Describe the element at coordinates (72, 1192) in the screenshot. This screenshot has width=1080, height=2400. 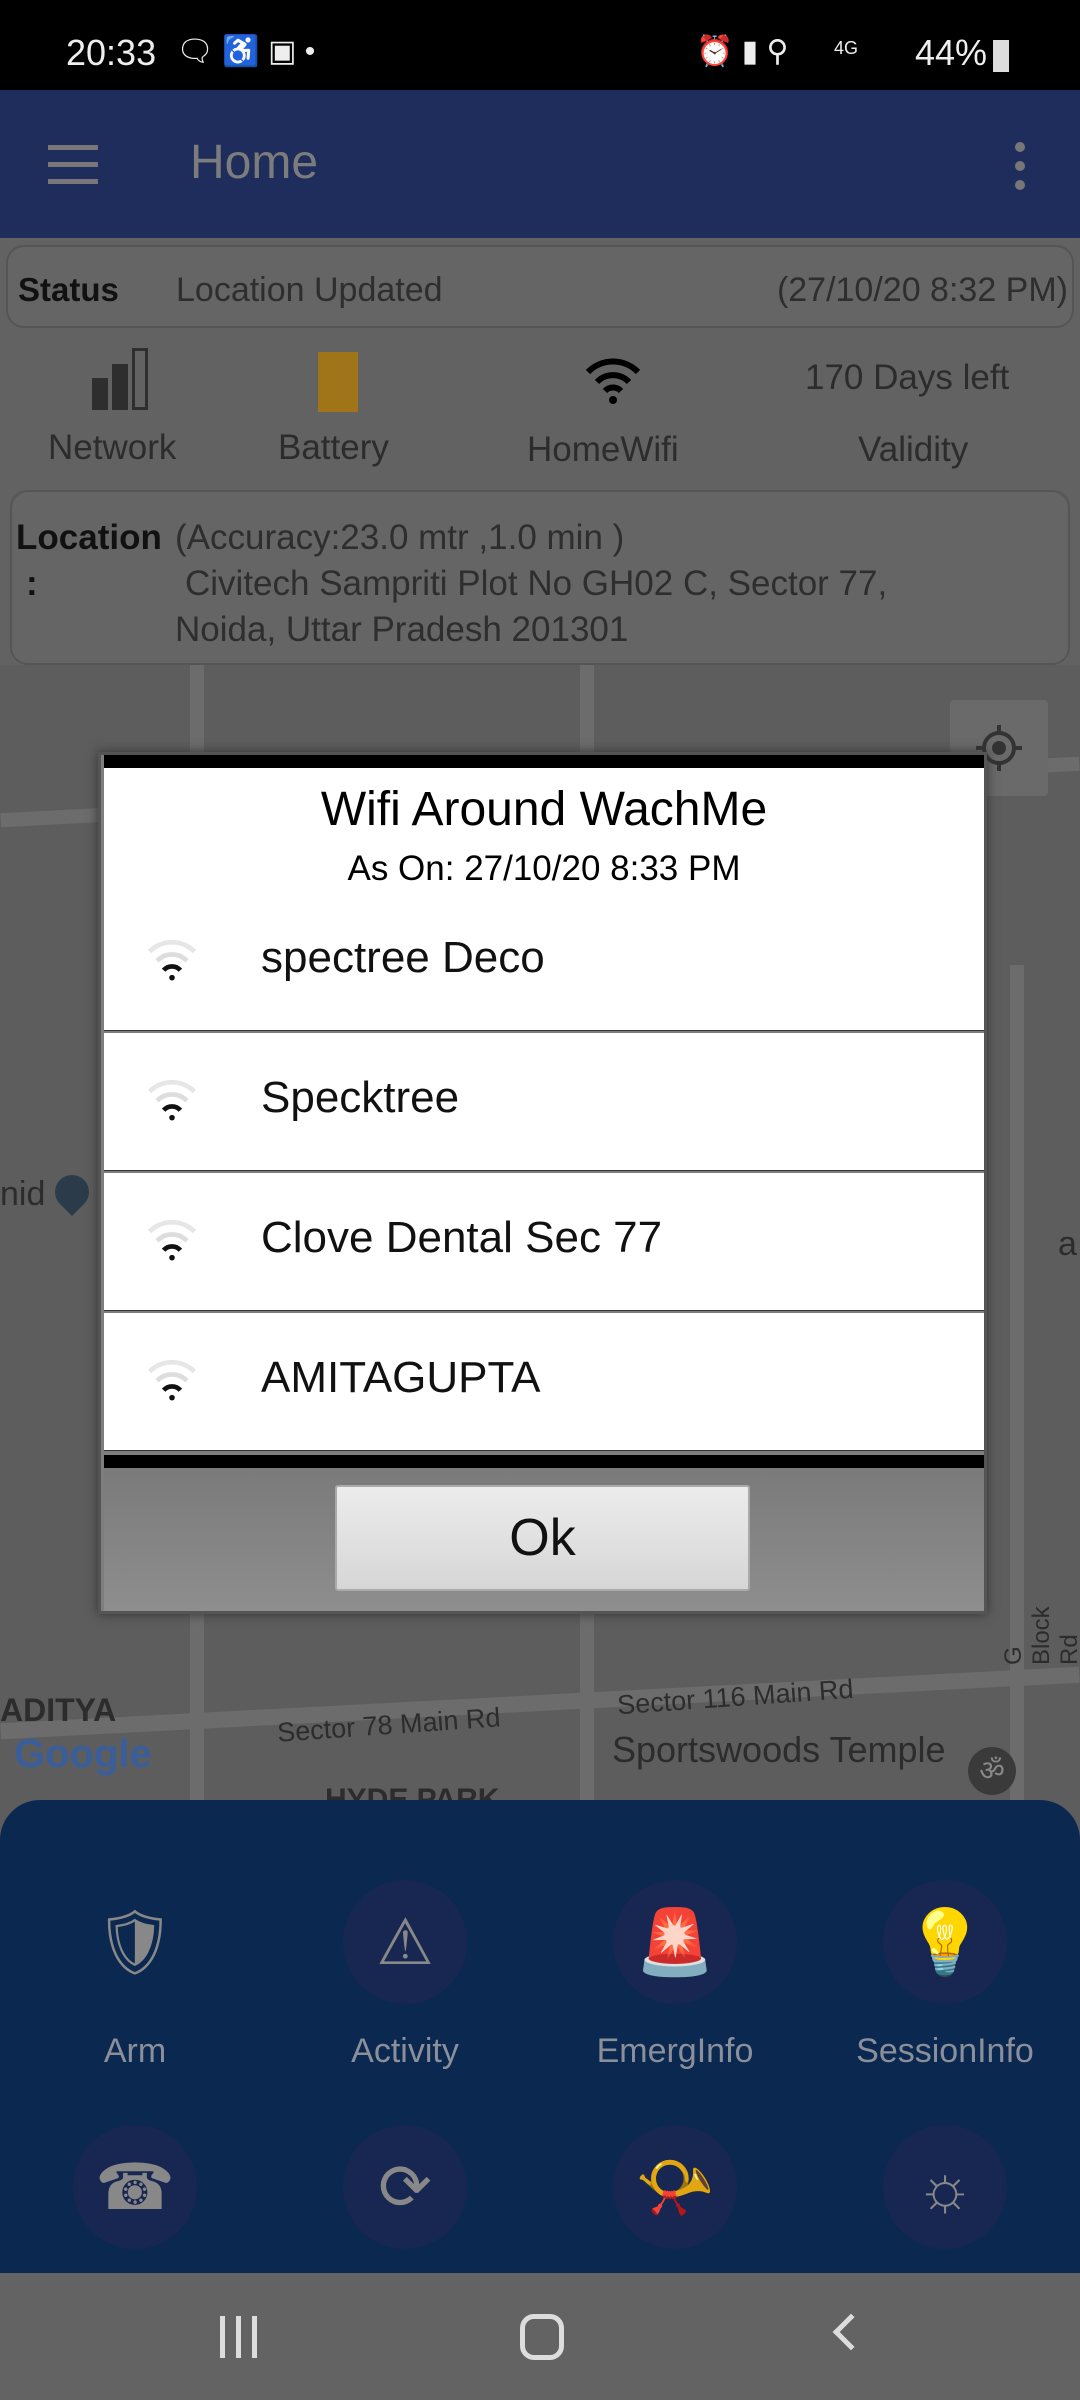
I see `map-pin-icon` at that location.